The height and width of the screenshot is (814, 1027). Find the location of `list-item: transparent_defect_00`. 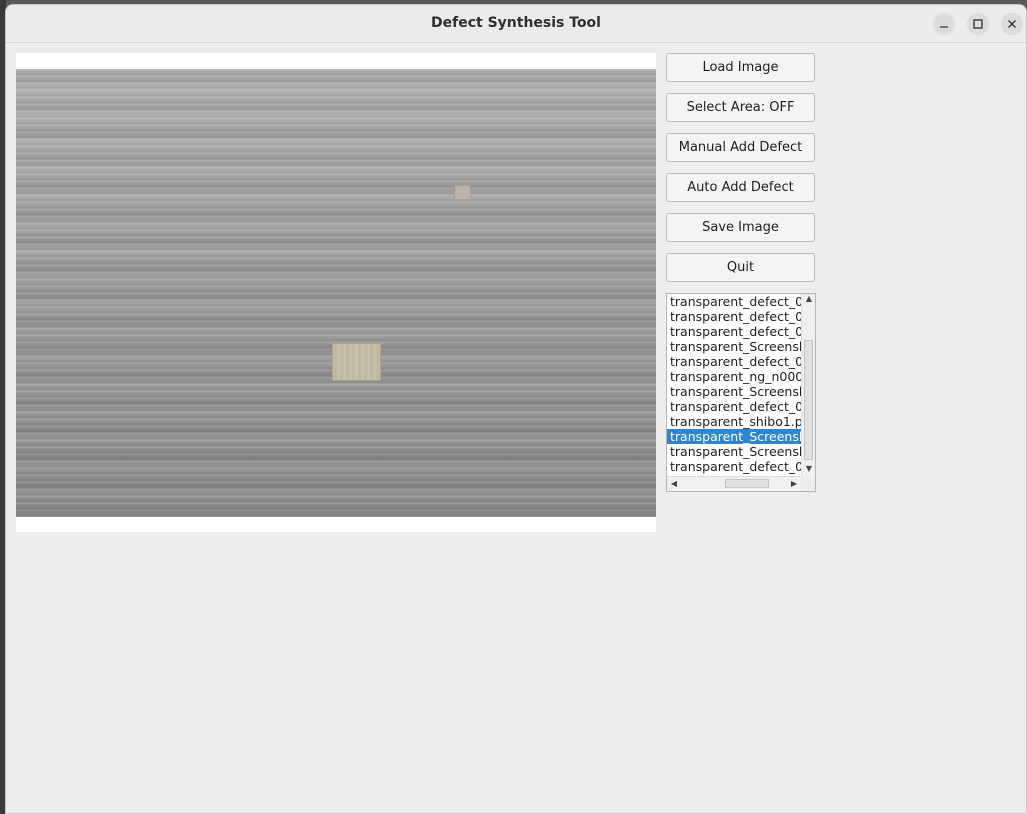

list-item: transparent_defect_00 is located at coordinates (734, 406).